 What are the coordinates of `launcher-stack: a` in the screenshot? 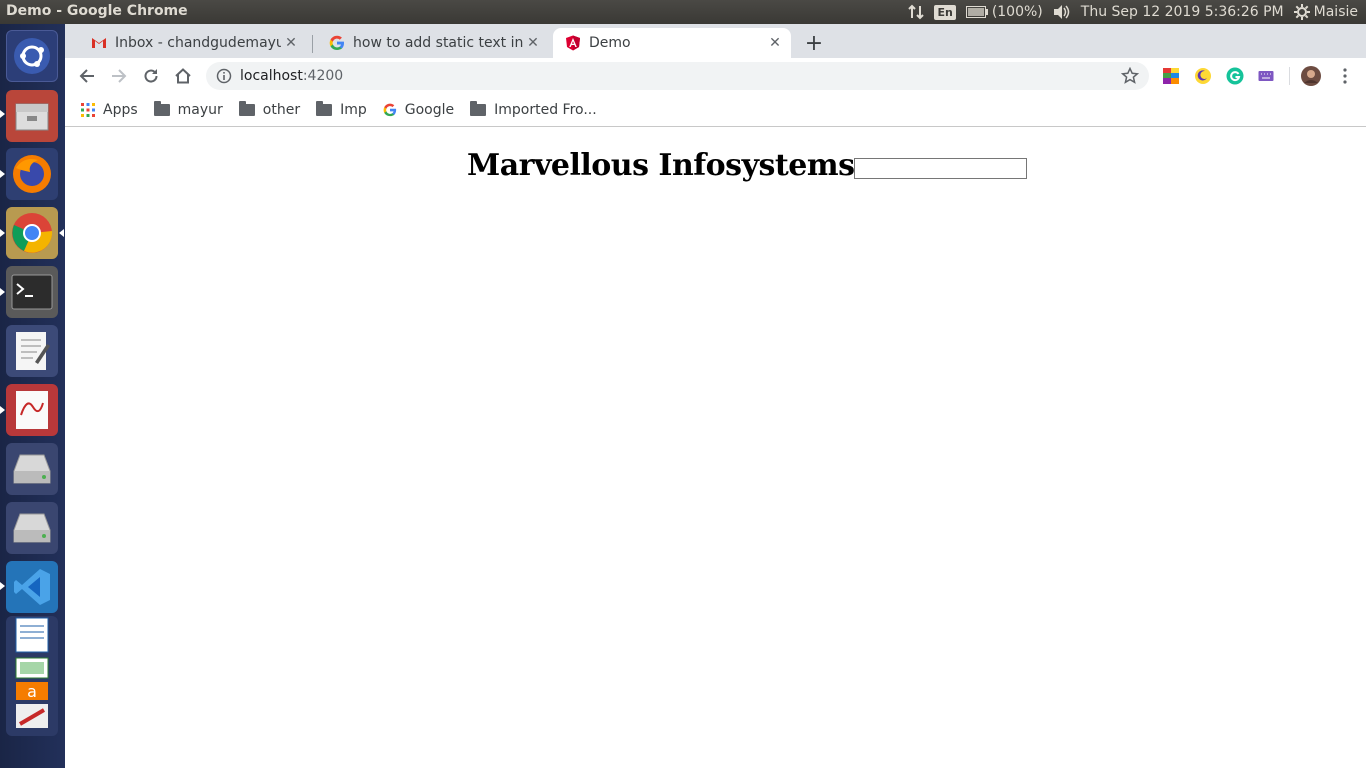 It's located at (32, 676).